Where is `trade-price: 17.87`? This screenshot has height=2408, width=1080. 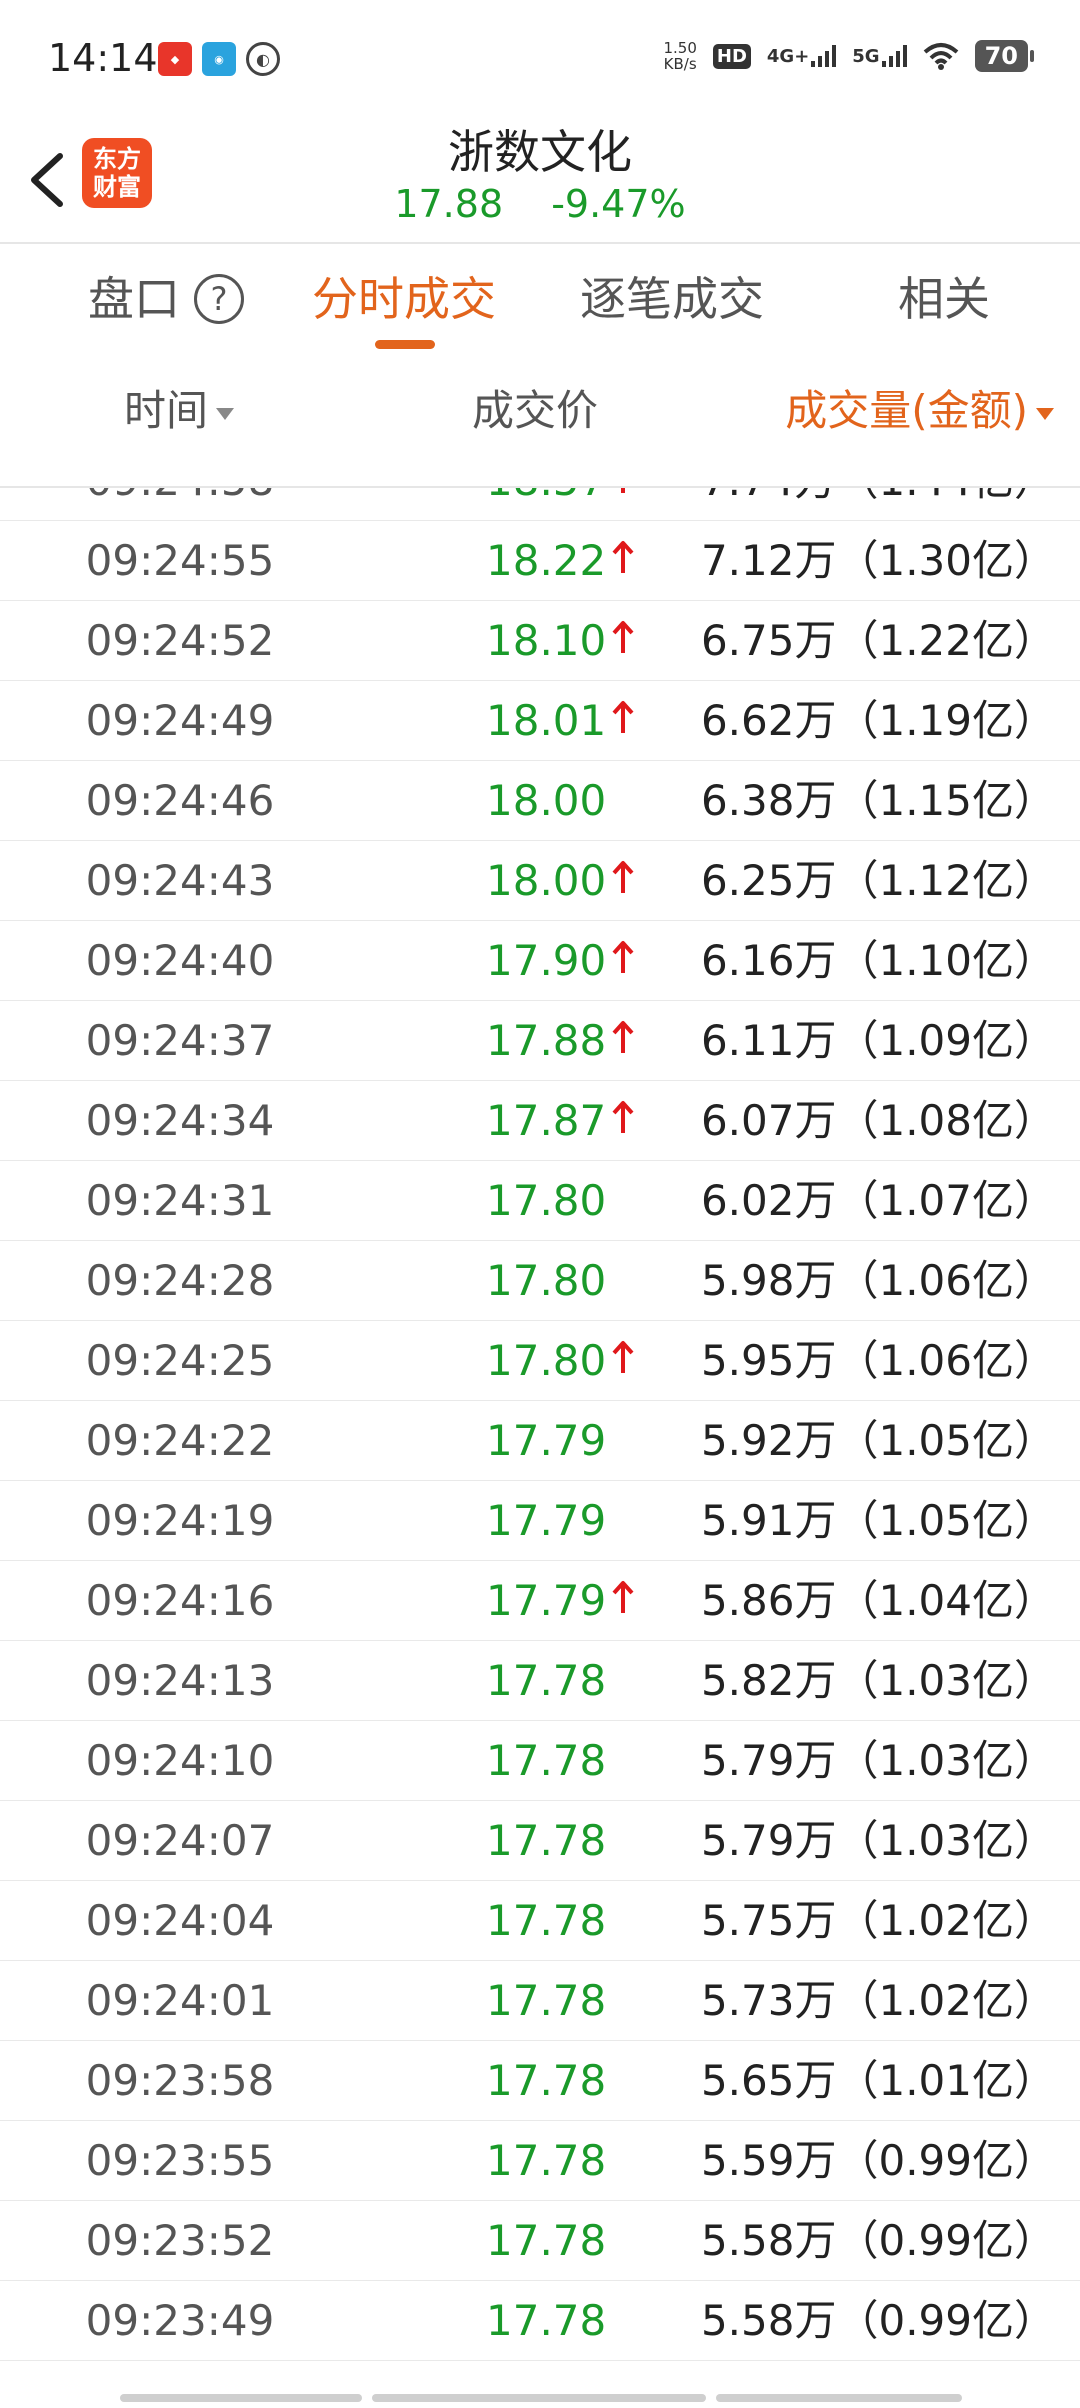 trade-price: 17.87 is located at coordinates (560, 1120).